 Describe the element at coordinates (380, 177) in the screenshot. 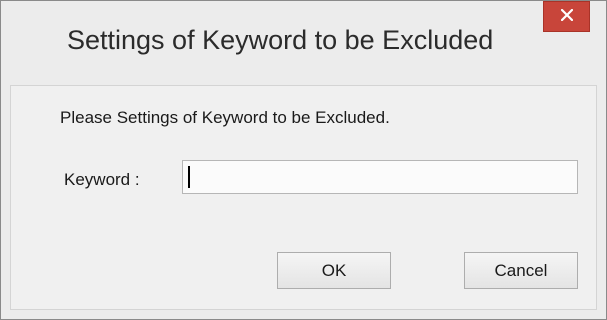

I see `keyword-input` at that location.